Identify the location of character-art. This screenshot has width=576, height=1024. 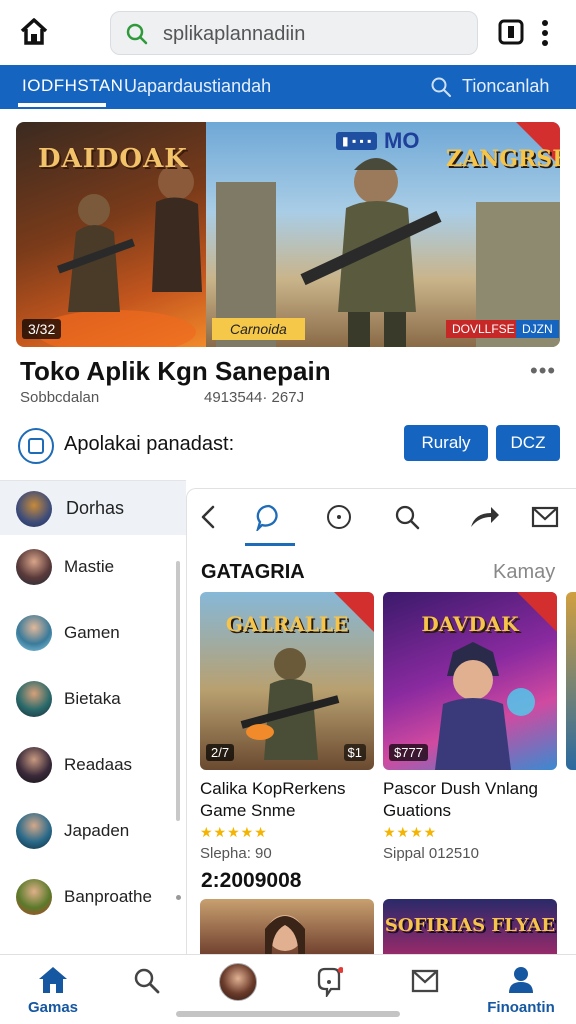
(285, 934).